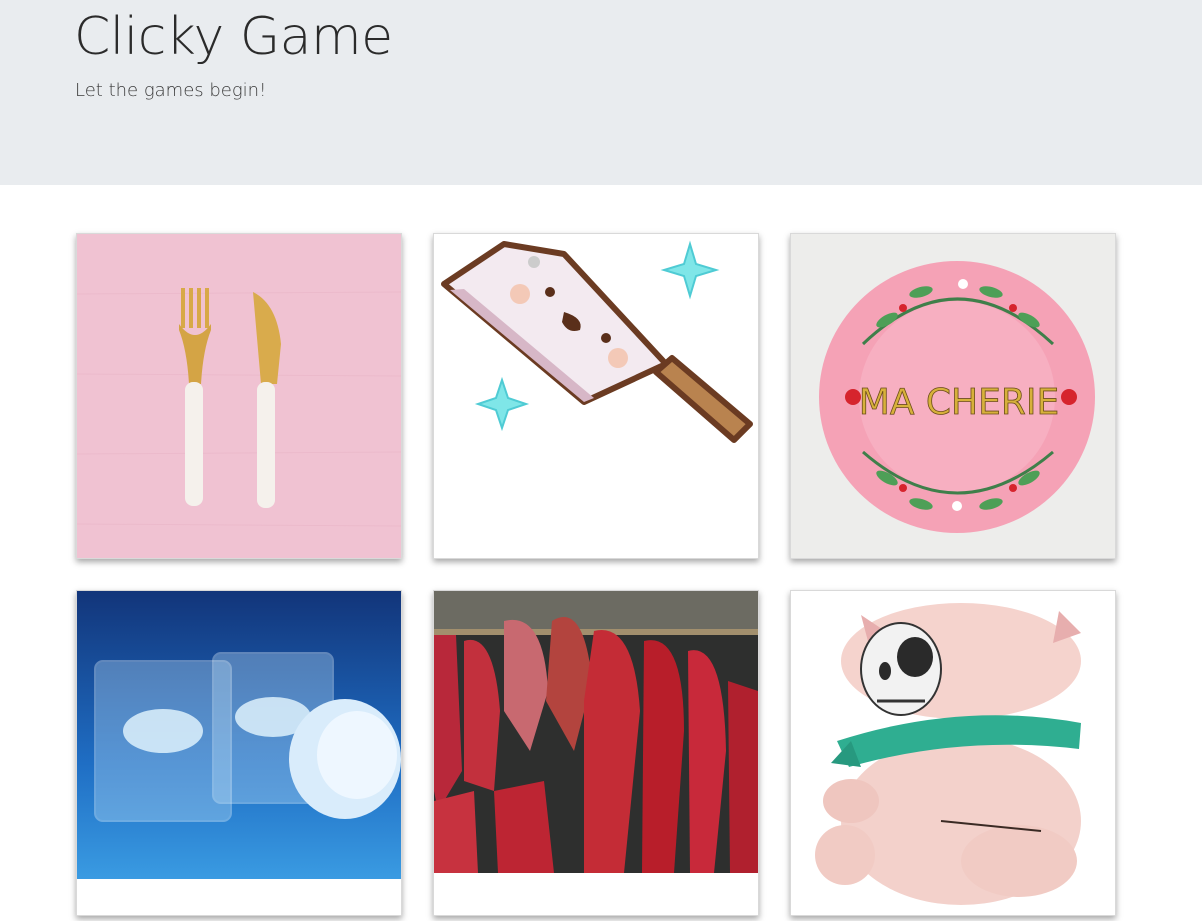 The image size is (1202, 921). I want to click on card-plate: MA CHERIE, so click(953, 396).